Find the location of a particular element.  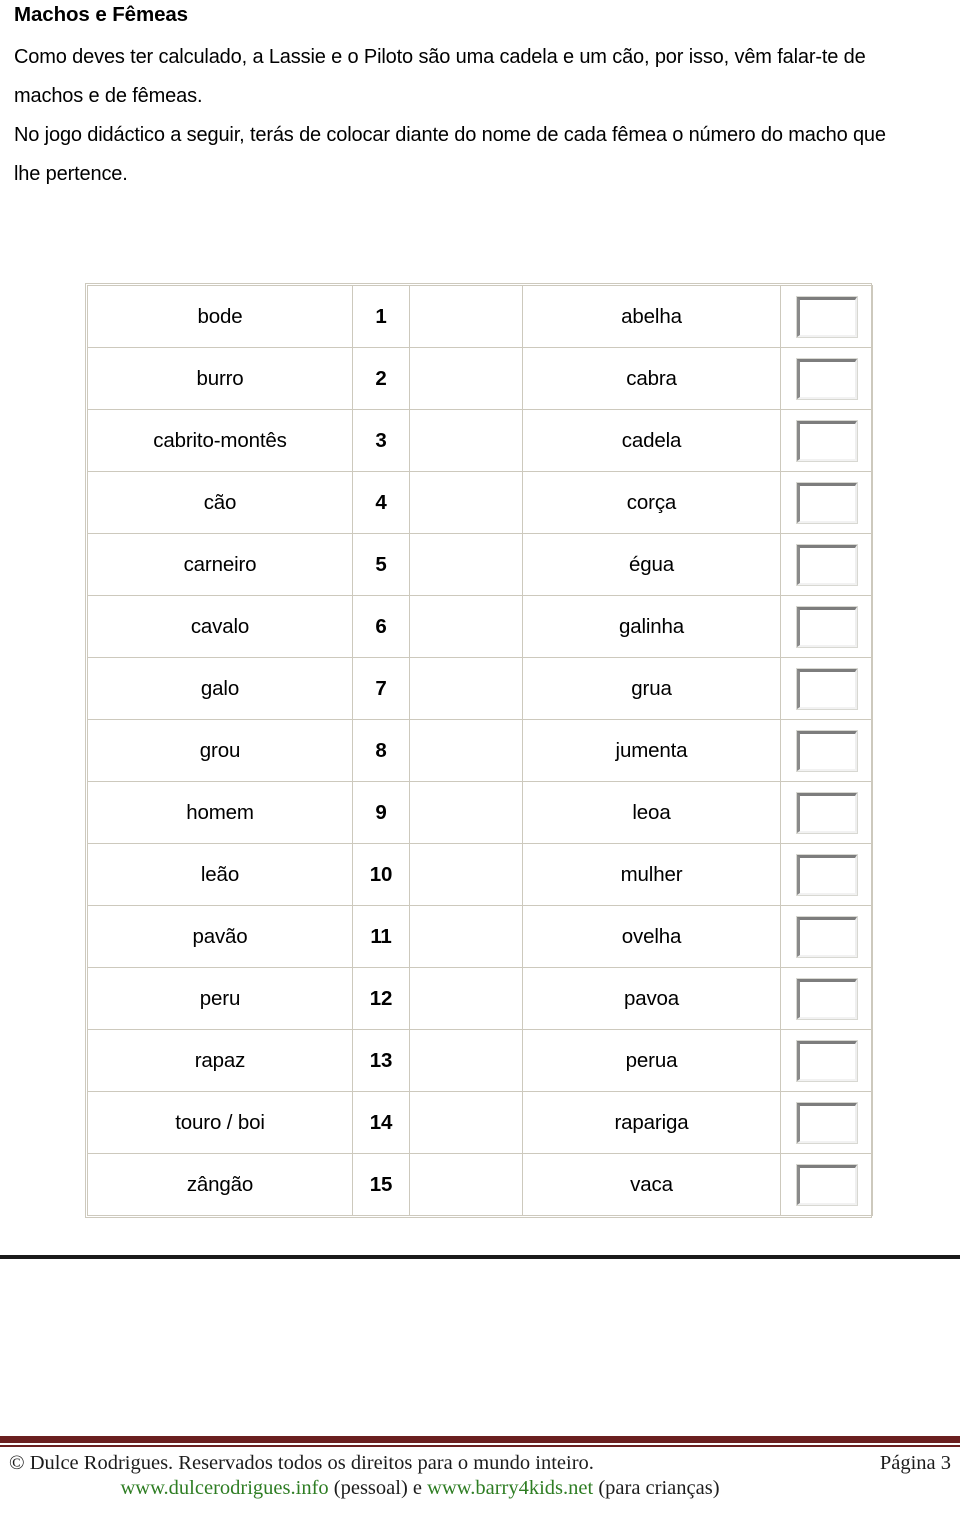

male-name-cell: cavalo is located at coordinates (220, 626).